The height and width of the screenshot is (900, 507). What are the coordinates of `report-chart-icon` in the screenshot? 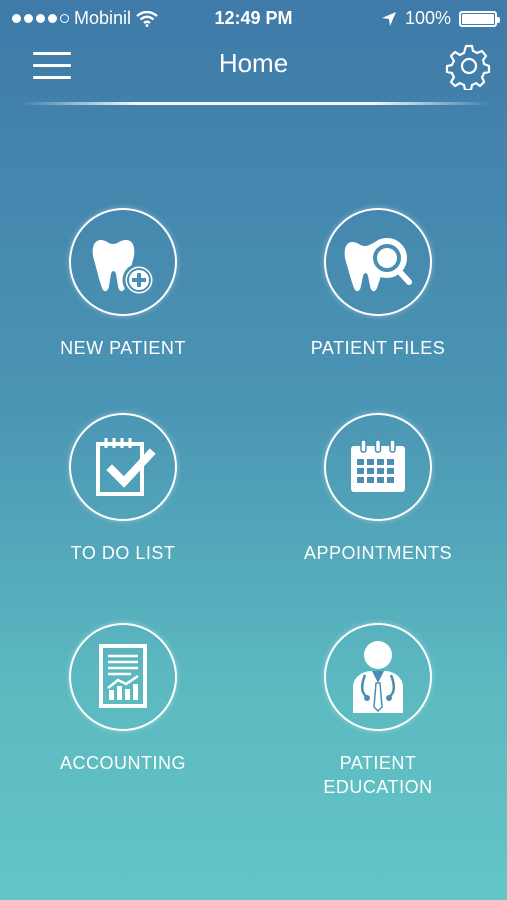 It's located at (123, 676).